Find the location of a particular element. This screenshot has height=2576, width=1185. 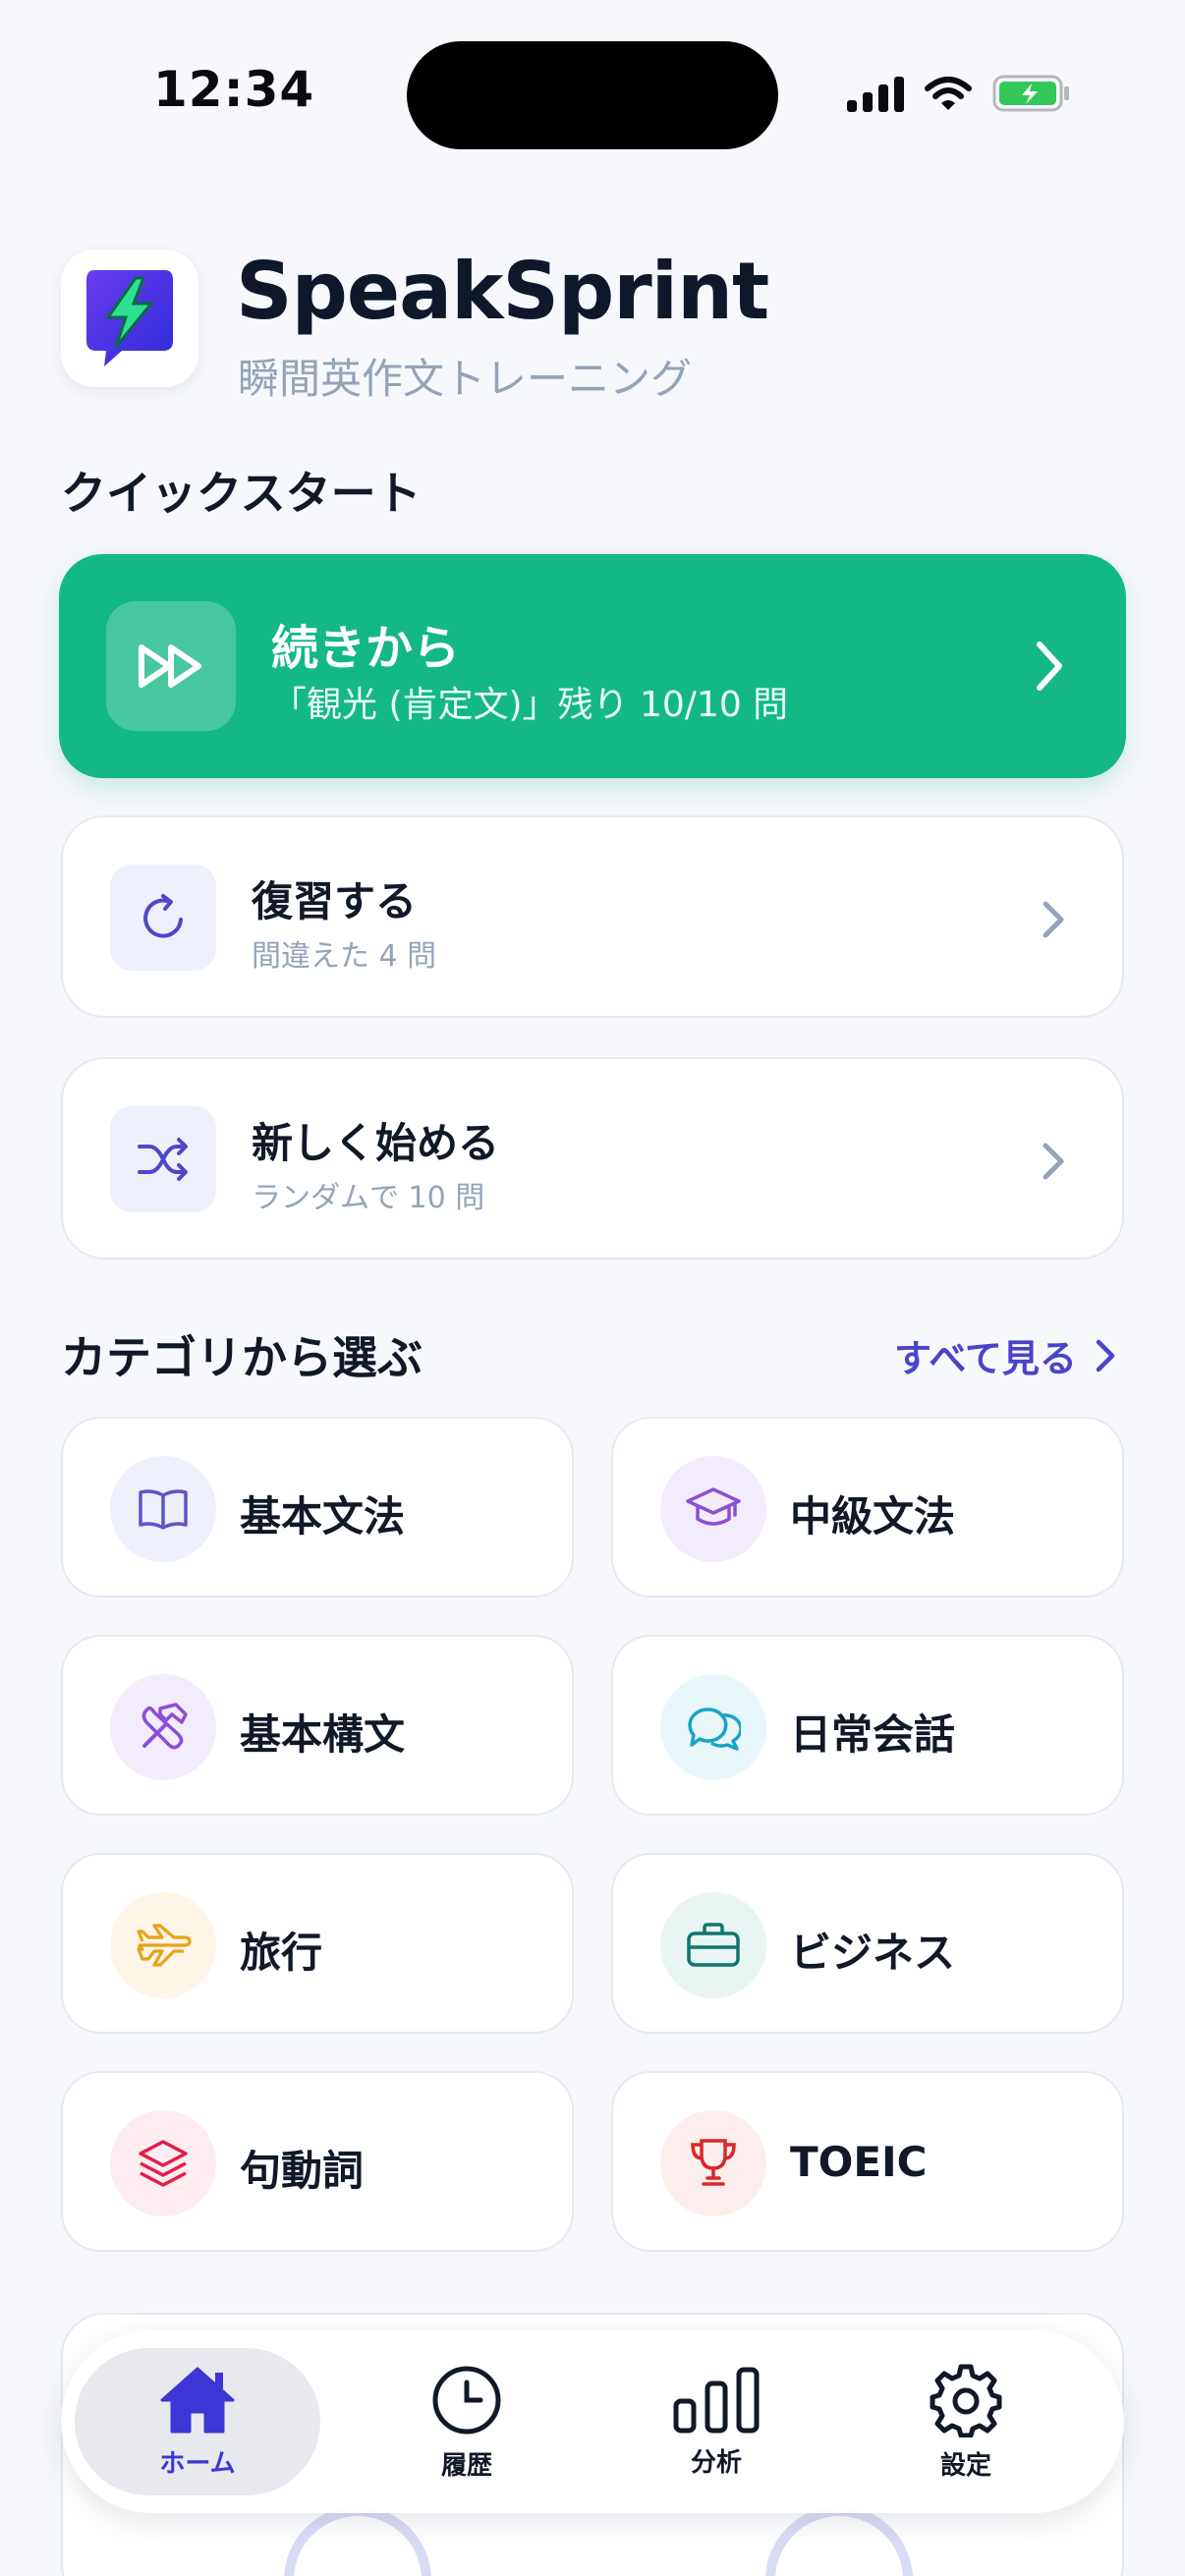

see-all-link: すべて見る is located at coordinates (1005, 1355).